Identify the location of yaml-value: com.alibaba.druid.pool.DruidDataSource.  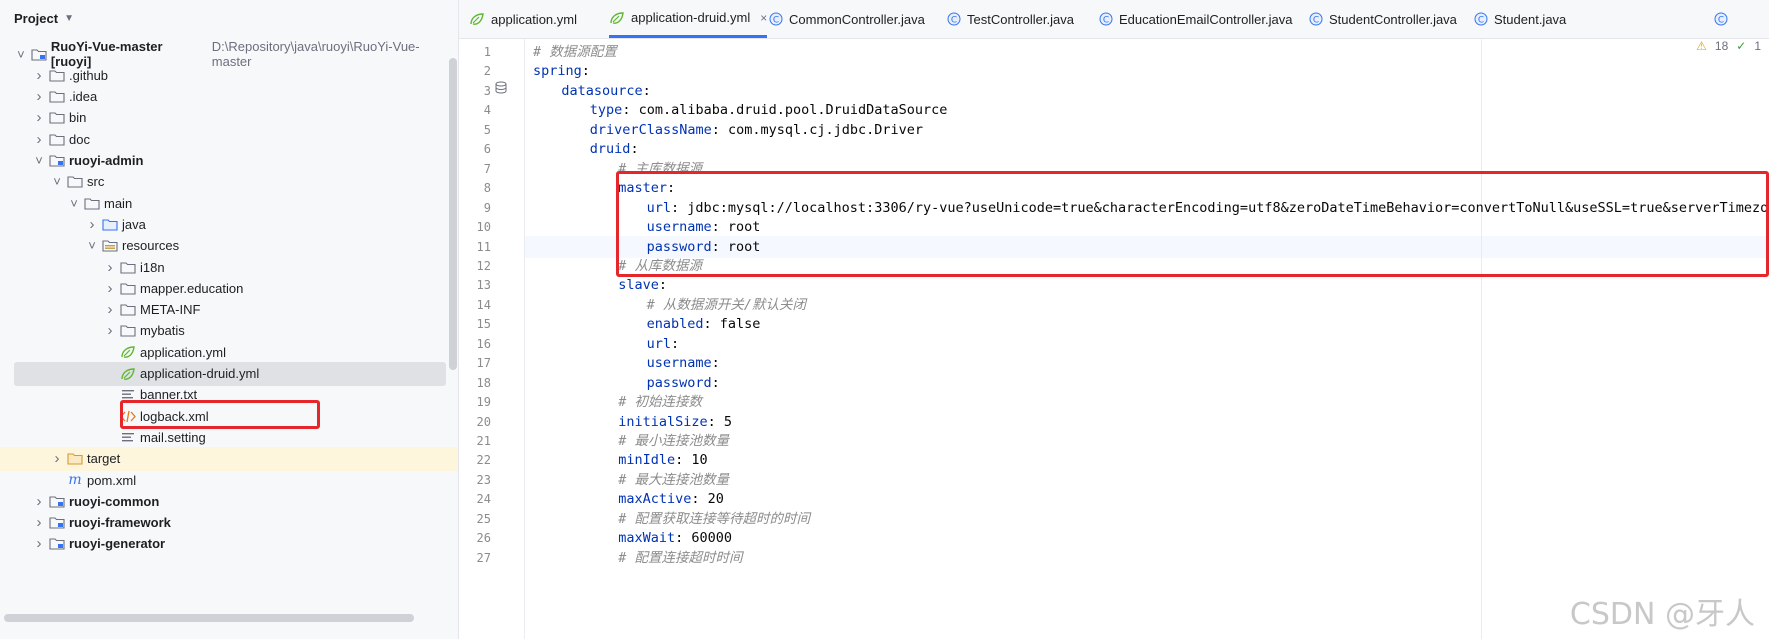
(789, 110).